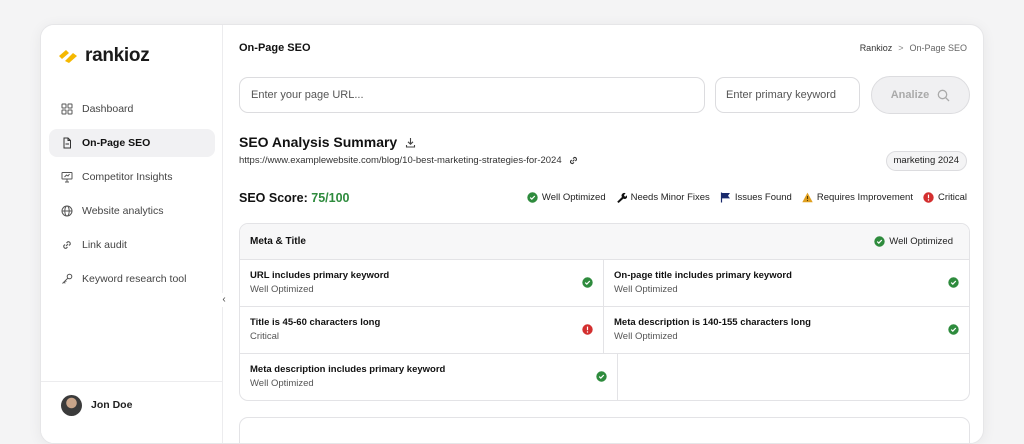 The height and width of the screenshot is (444, 1024). Describe the element at coordinates (315, 322) in the screenshot. I see `check-title: Title is 45-60 characters long` at that location.